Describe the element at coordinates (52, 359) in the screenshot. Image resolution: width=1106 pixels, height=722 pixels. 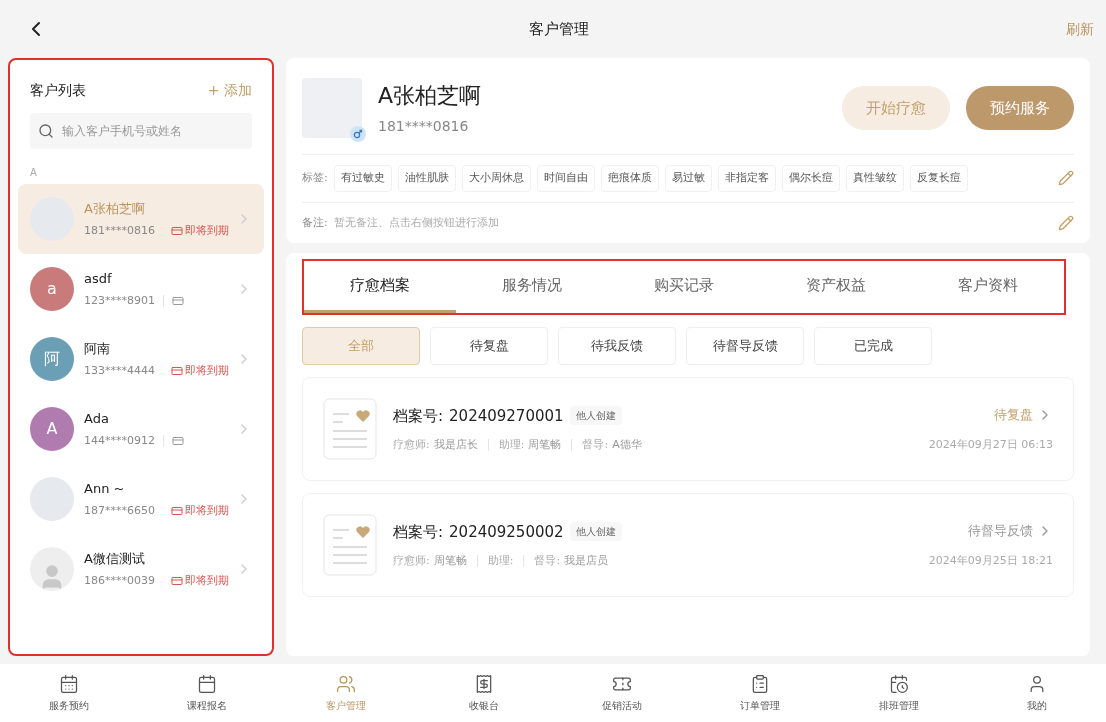
I see `letter-avatar: 阿` at that location.